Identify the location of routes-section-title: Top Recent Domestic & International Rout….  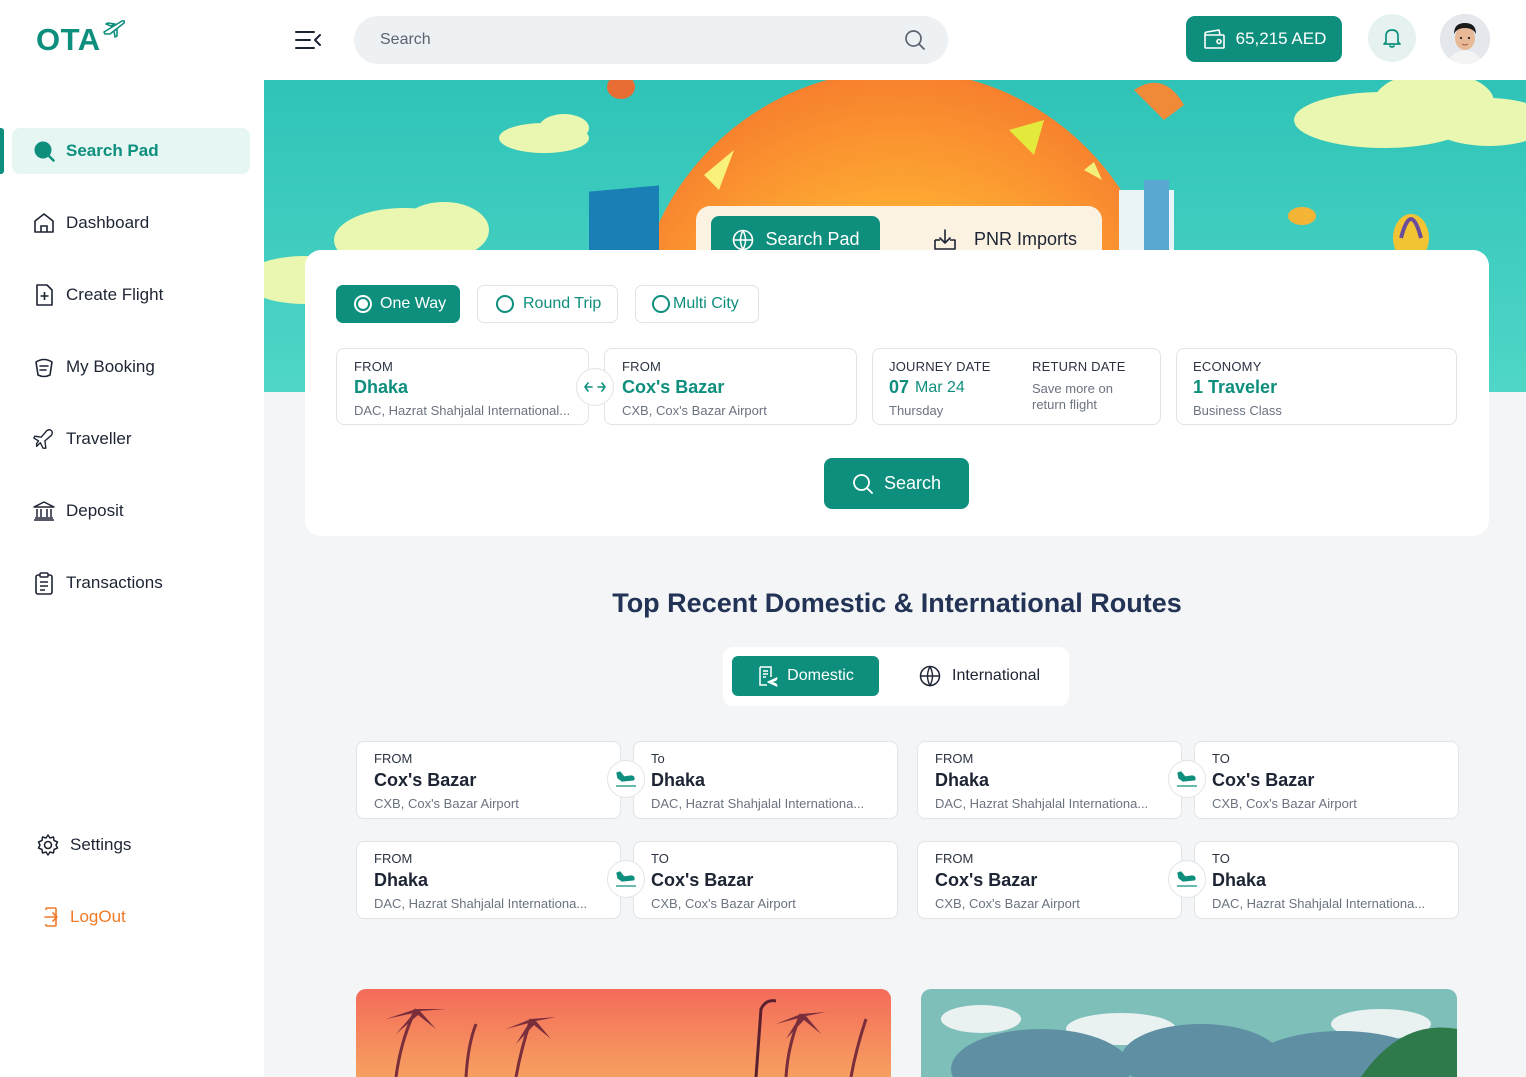
(897, 603).